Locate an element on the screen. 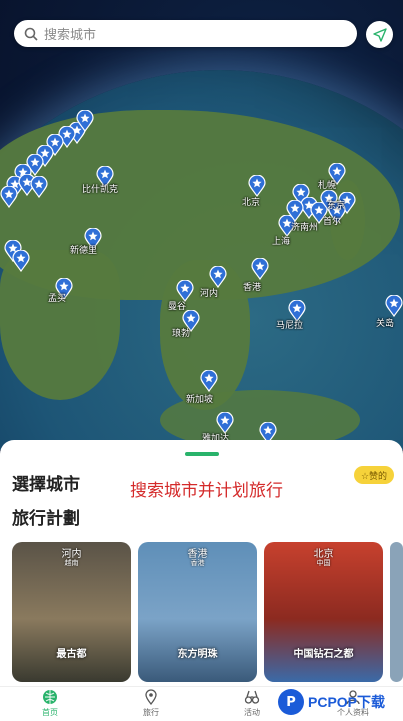 This screenshot has height=721, width=403. card-caption: 最古都 is located at coordinates (71, 654).